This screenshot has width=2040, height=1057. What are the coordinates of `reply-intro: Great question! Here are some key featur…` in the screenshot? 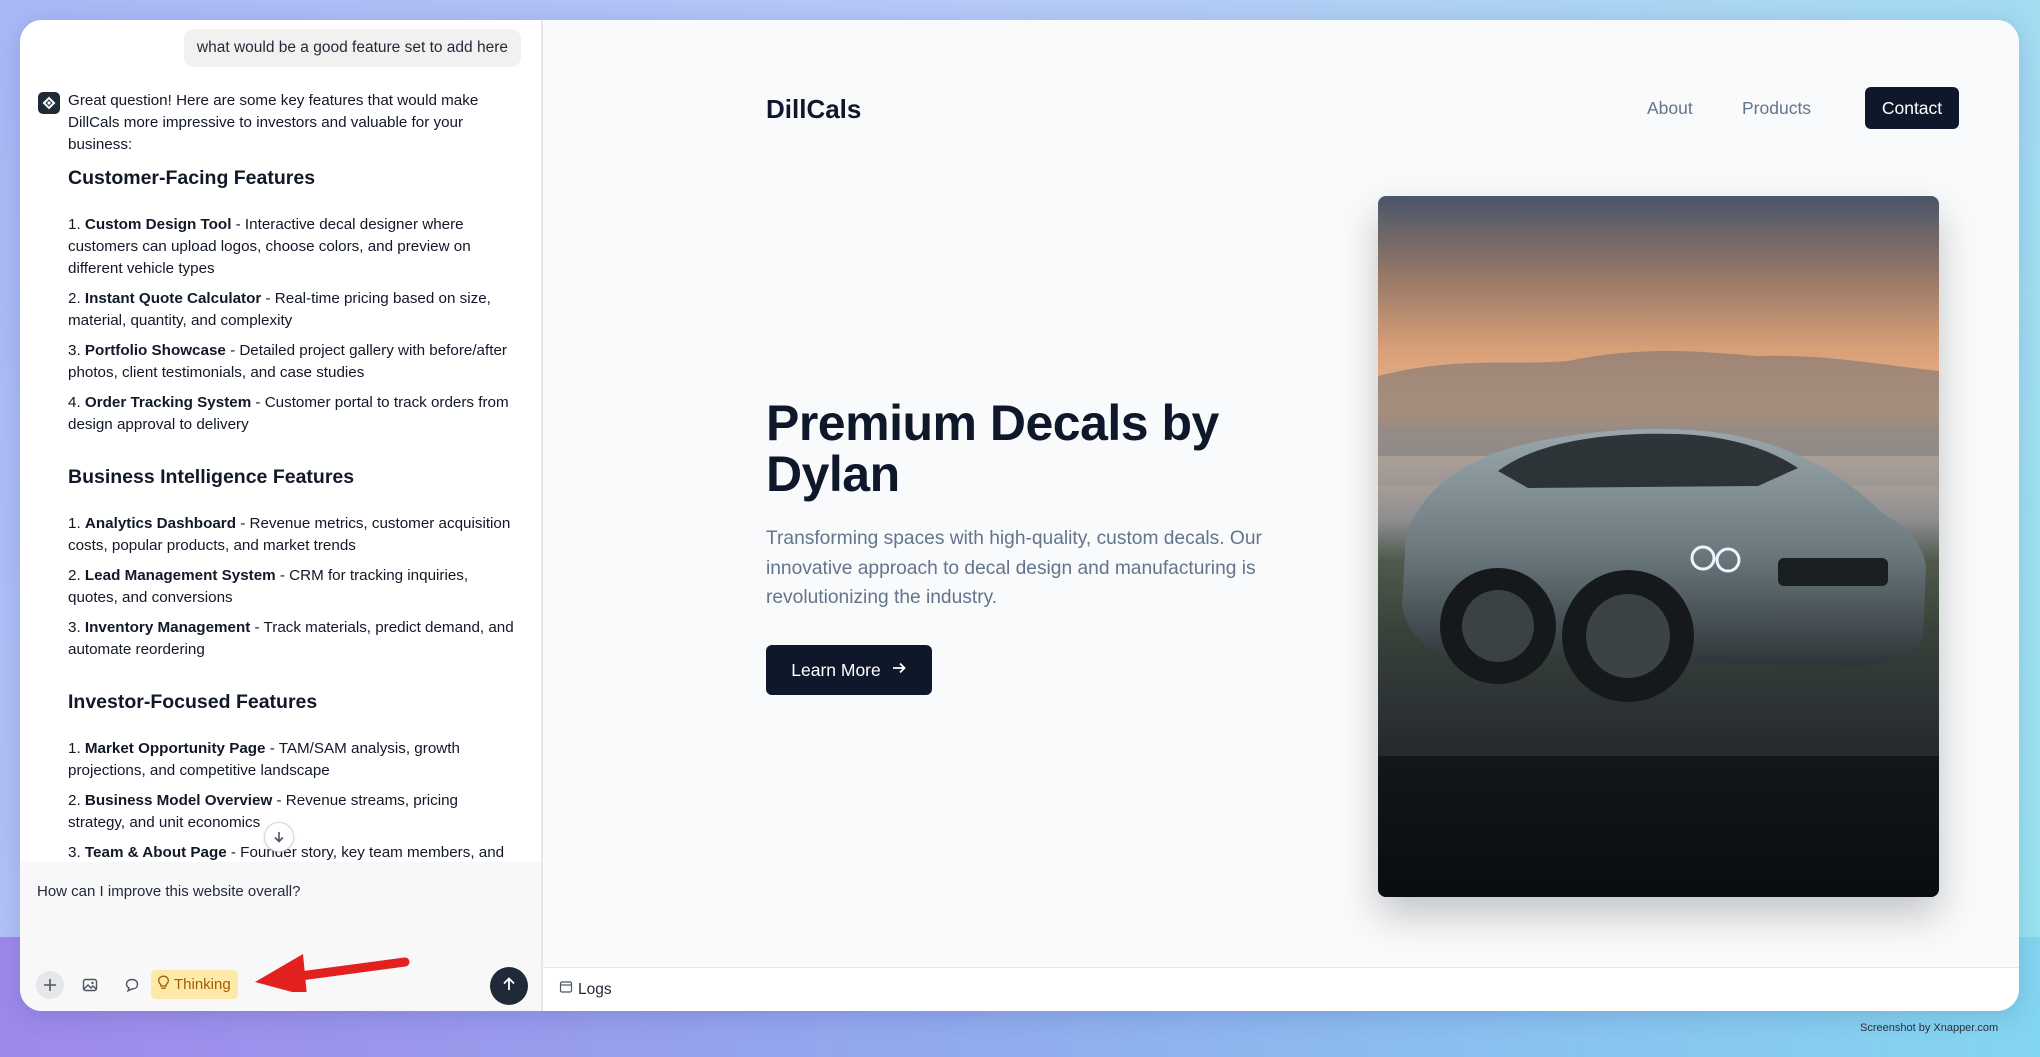 It's located at (273, 122).